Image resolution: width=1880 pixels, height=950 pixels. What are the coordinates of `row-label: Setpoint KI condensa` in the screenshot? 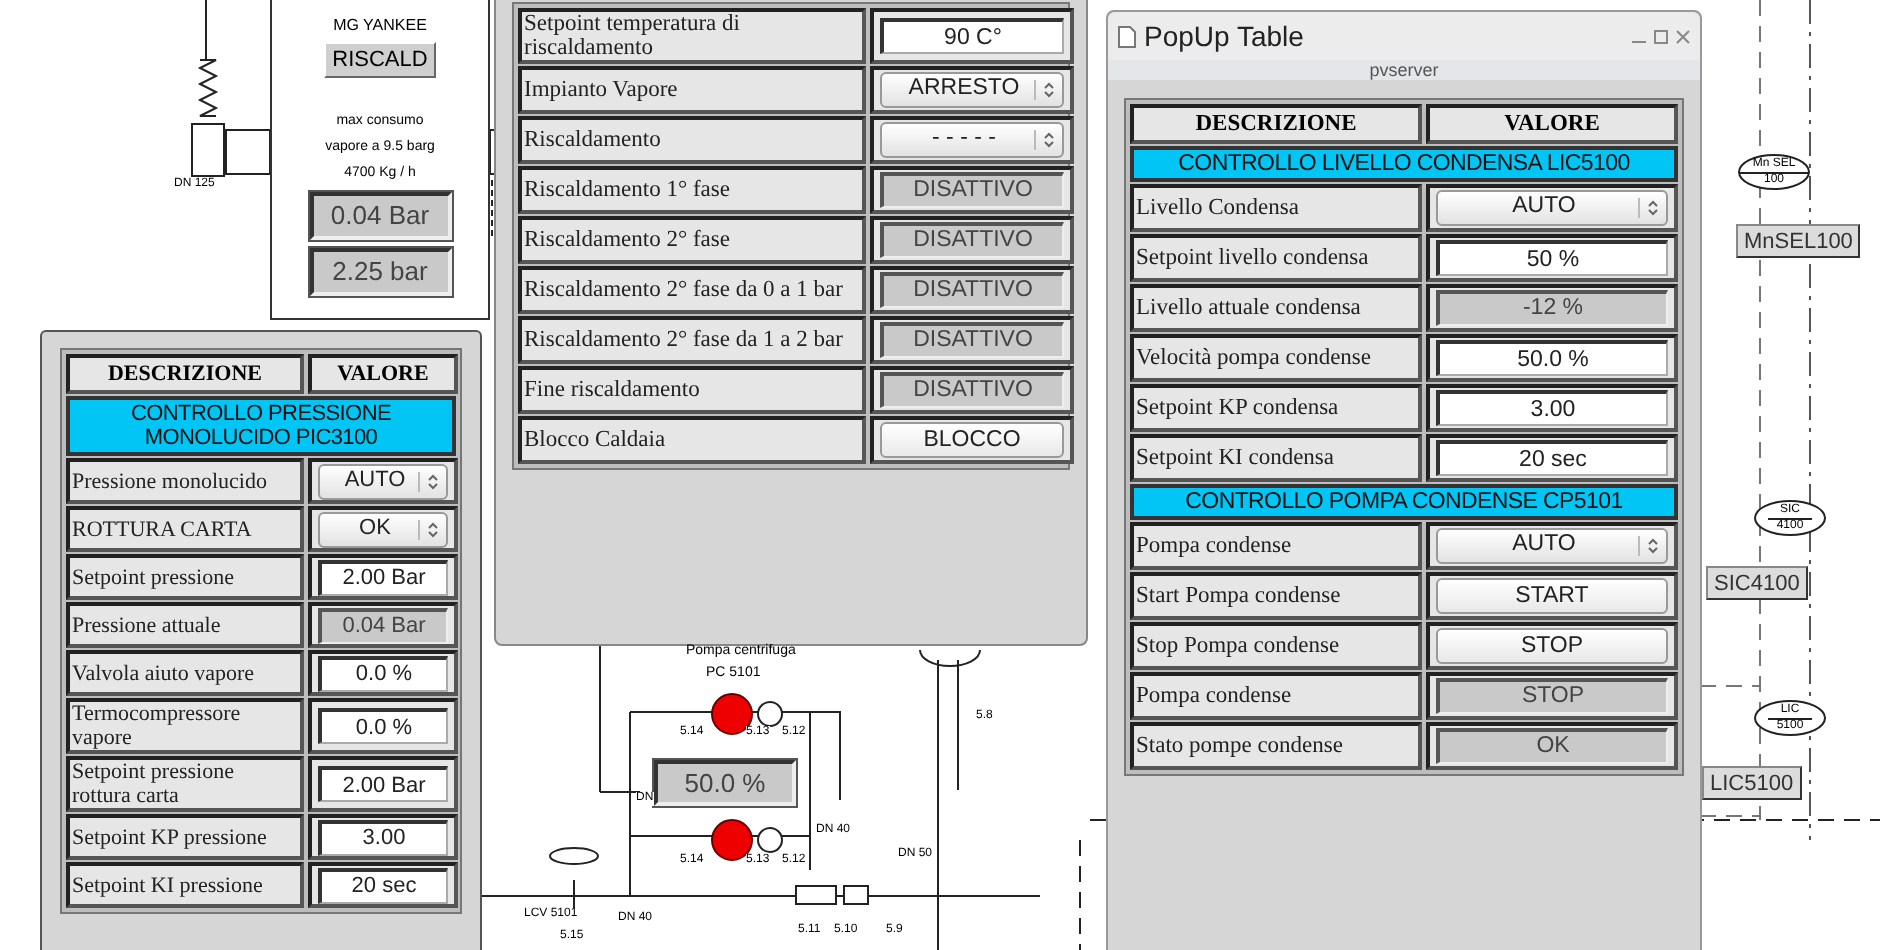 It's located at (1276, 458).